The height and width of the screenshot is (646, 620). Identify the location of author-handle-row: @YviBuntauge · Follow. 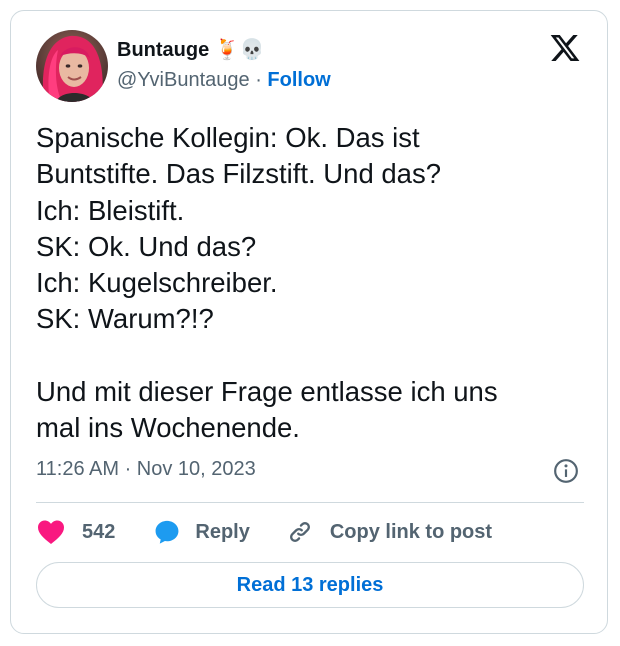
(224, 80).